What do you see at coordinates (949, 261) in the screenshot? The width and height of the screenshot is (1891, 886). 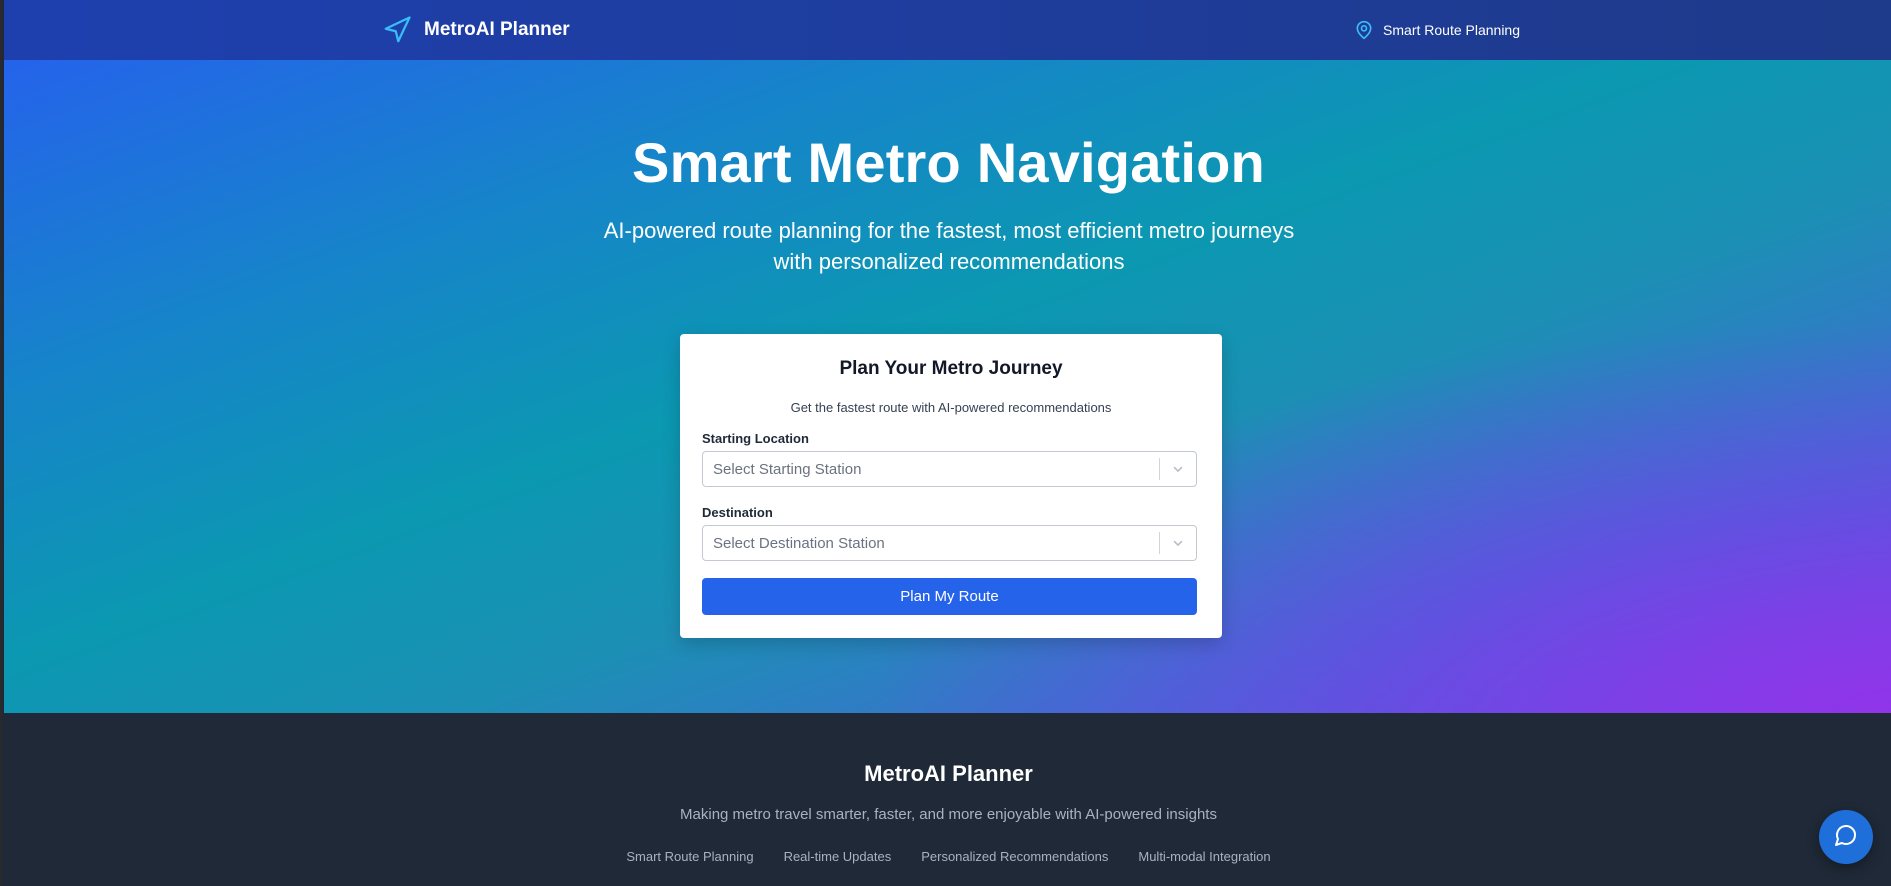 I see `hero-subtitle-line-2: with personalized recommendations` at bounding box center [949, 261].